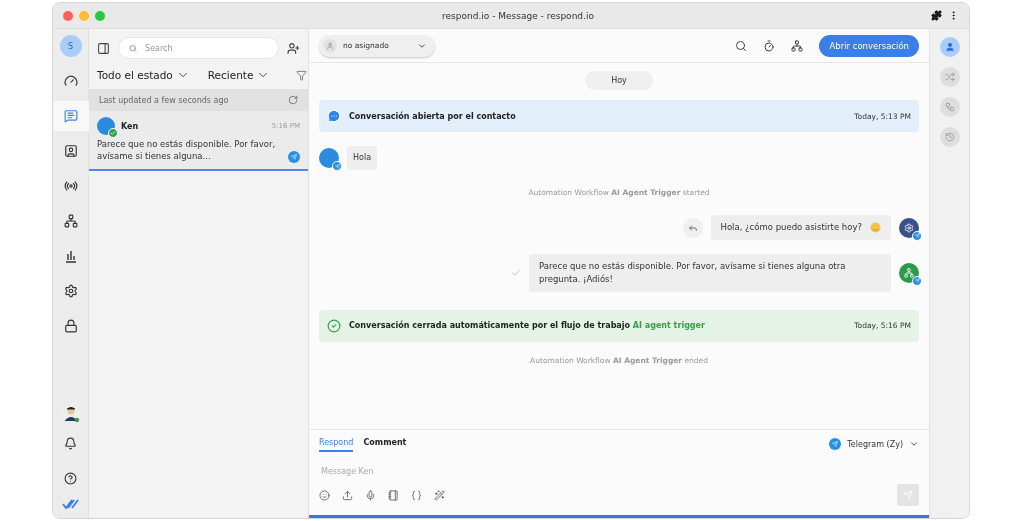 This screenshot has width=1024, height=521. What do you see at coordinates (869, 45) in the screenshot?
I see `open-conversation-button: Abrir conversación` at bounding box center [869, 45].